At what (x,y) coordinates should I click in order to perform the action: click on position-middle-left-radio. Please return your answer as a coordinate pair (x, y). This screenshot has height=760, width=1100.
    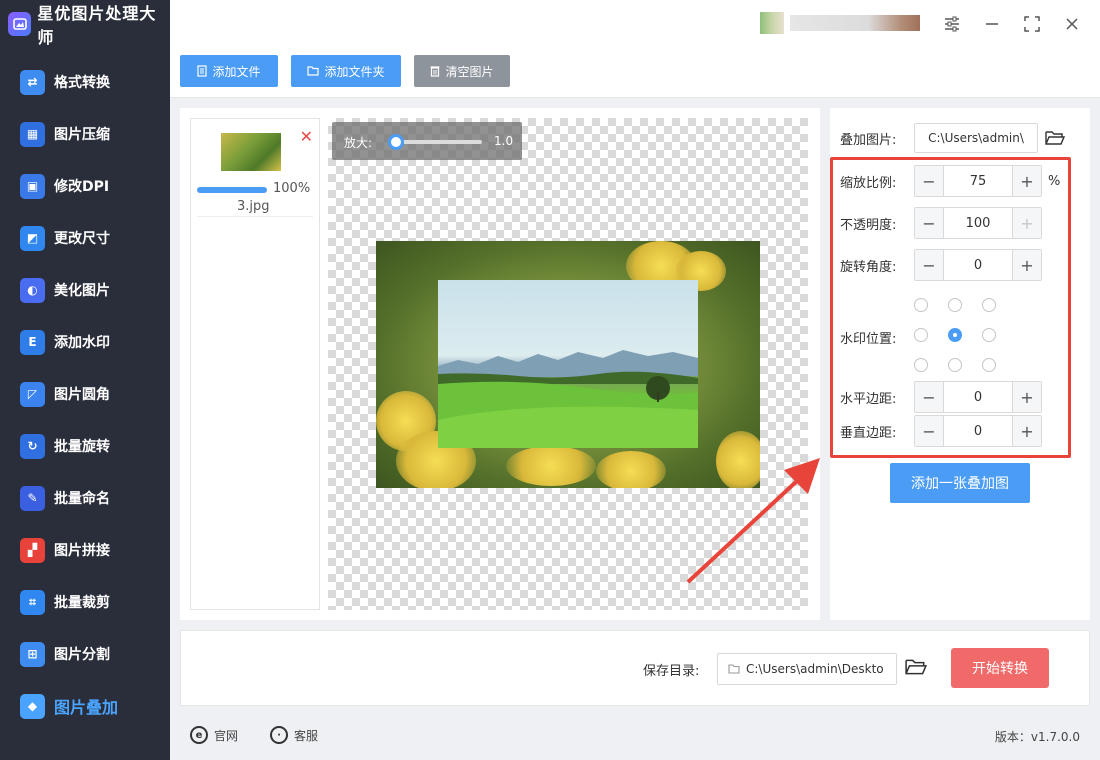
    Looking at the image, I should click on (921, 335).